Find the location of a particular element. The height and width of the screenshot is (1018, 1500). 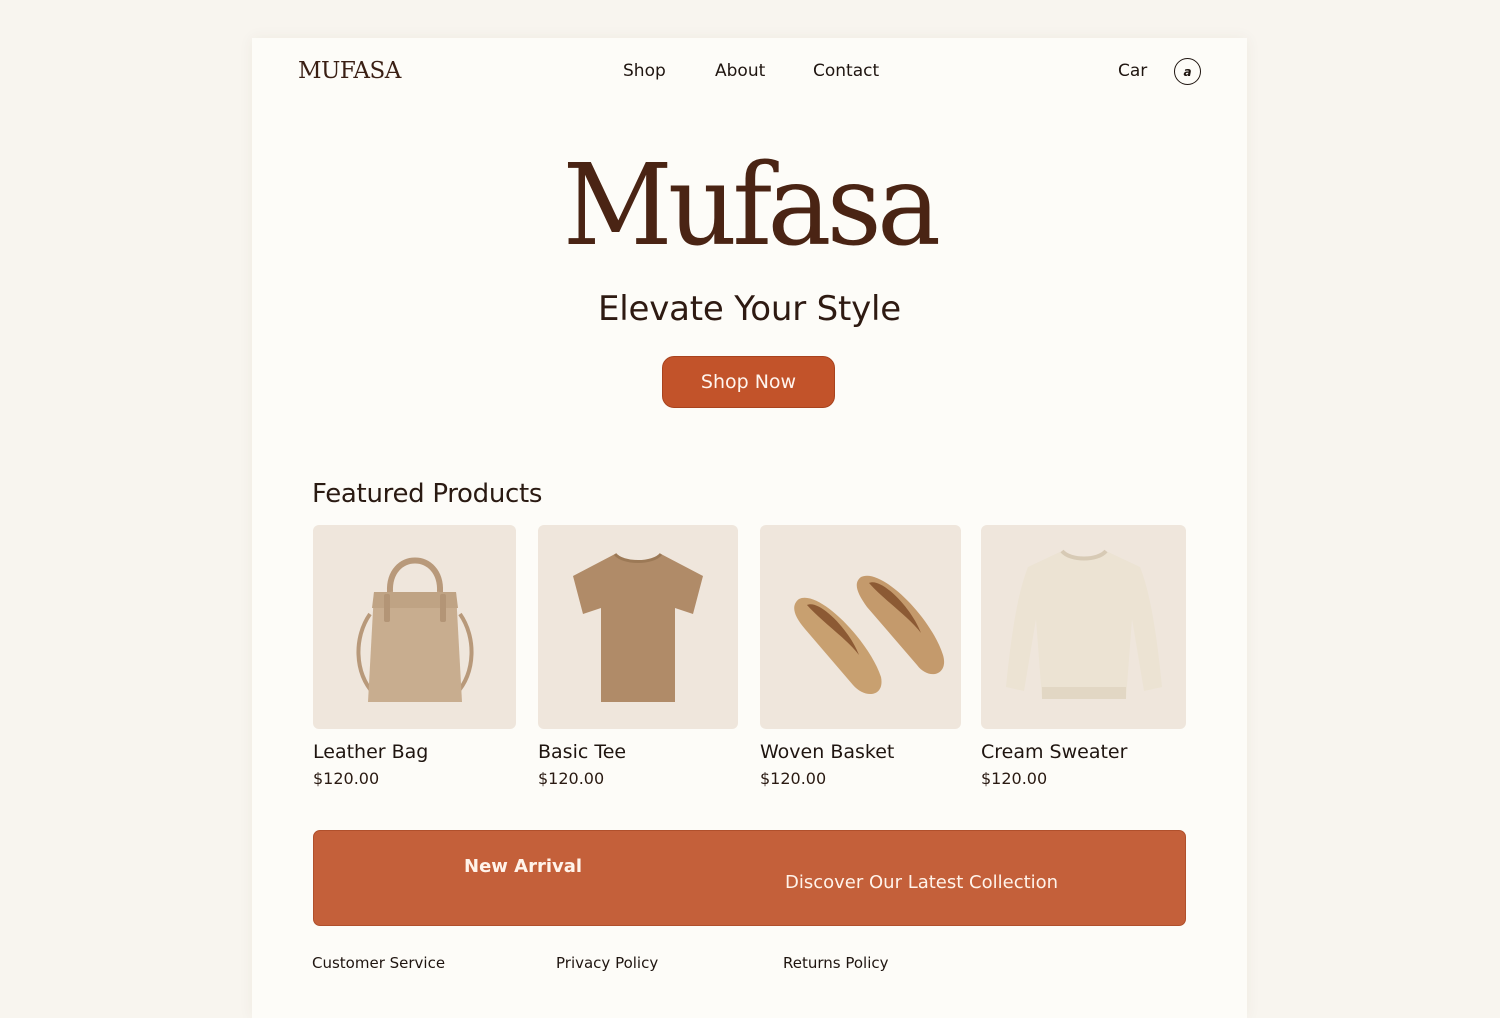

nav-cart-link: Car is located at coordinates (1132, 71).